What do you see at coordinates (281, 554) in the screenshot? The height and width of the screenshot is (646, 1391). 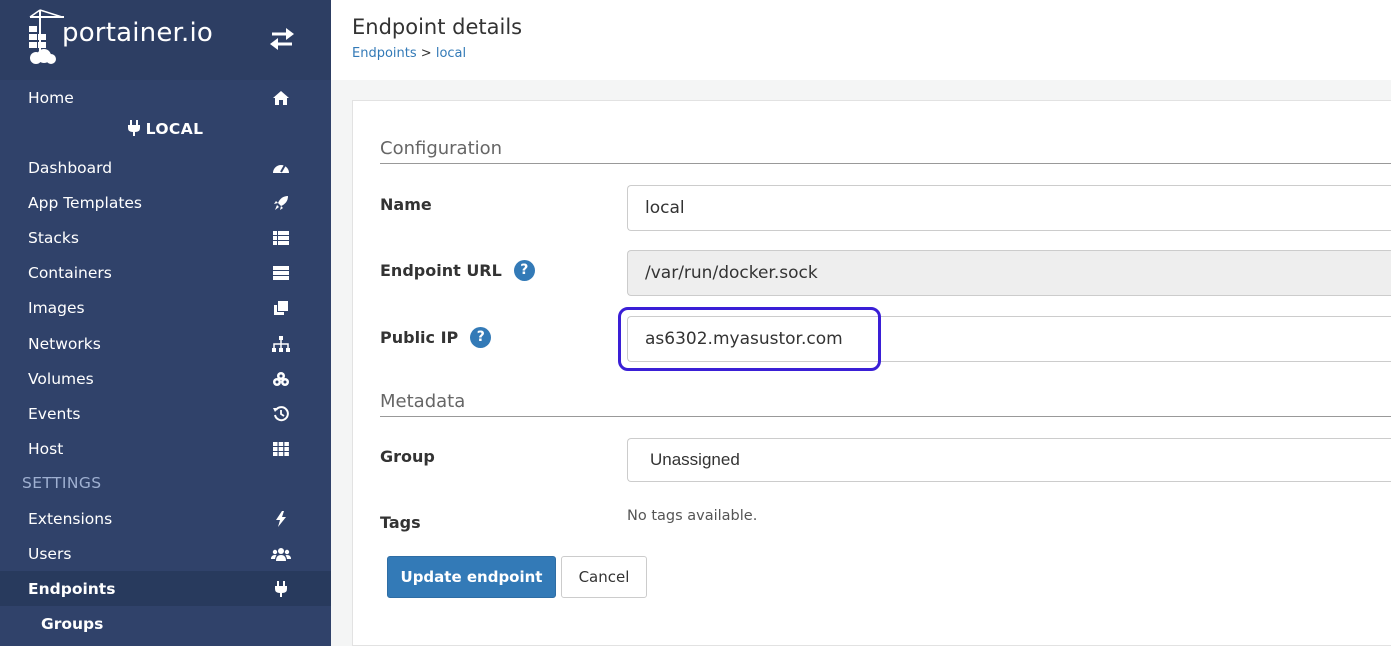 I see `users-icon` at bounding box center [281, 554].